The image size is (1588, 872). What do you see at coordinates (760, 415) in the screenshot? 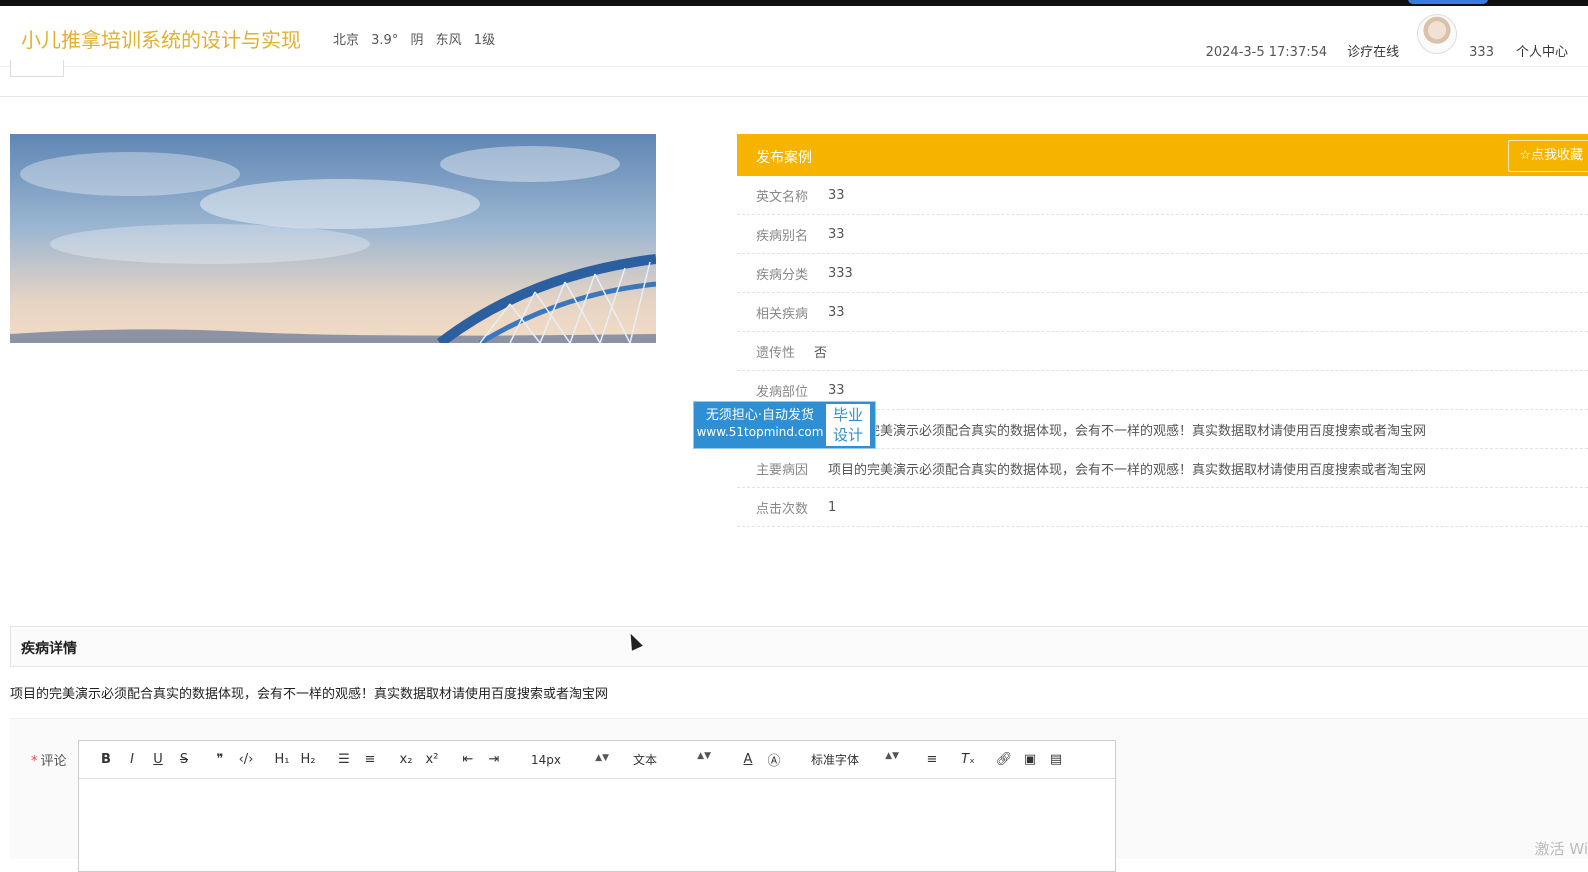
I see `watermark-line1: 无须担心·自动发货` at bounding box center [760, 415].